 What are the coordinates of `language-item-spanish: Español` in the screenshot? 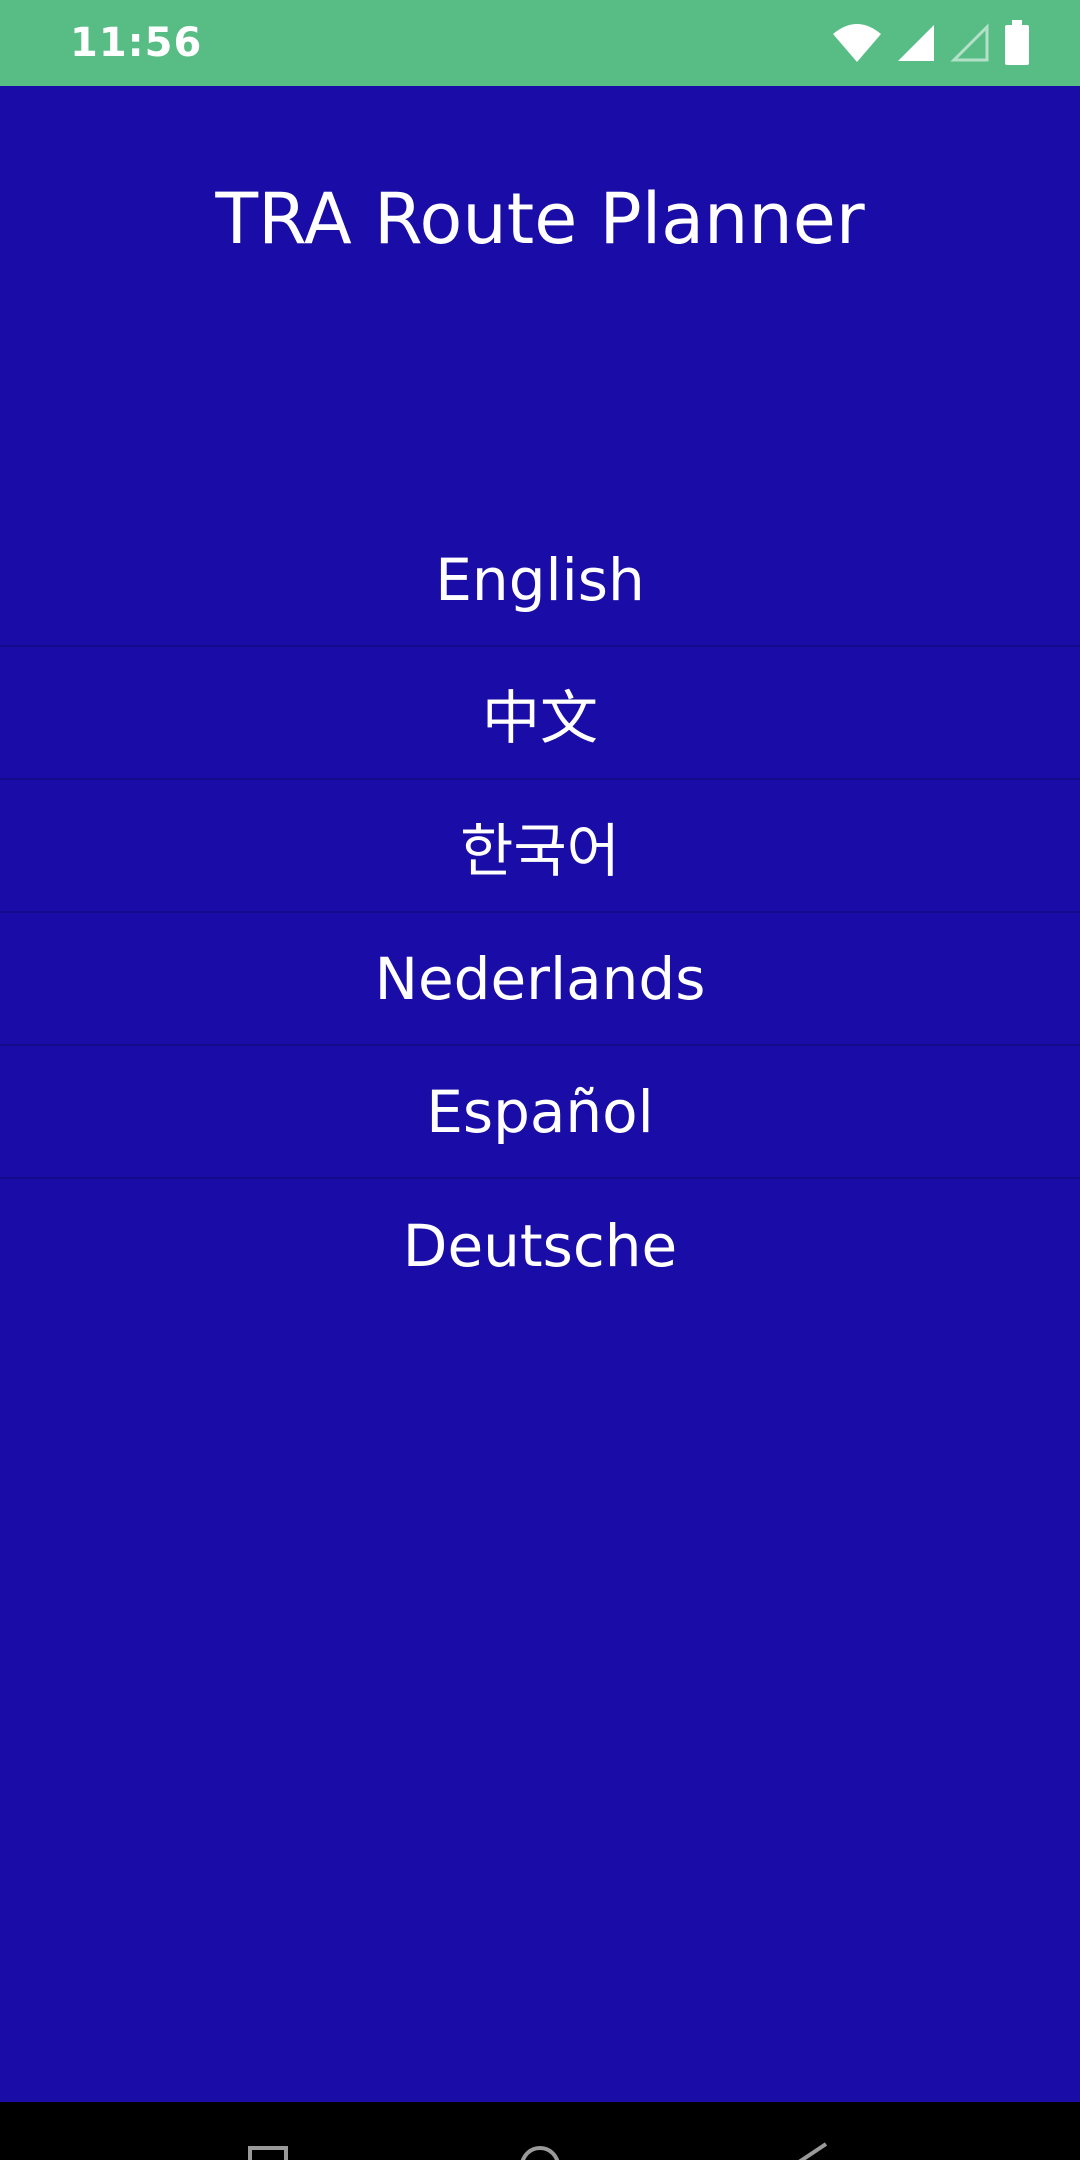 It's located at (540, 1112).